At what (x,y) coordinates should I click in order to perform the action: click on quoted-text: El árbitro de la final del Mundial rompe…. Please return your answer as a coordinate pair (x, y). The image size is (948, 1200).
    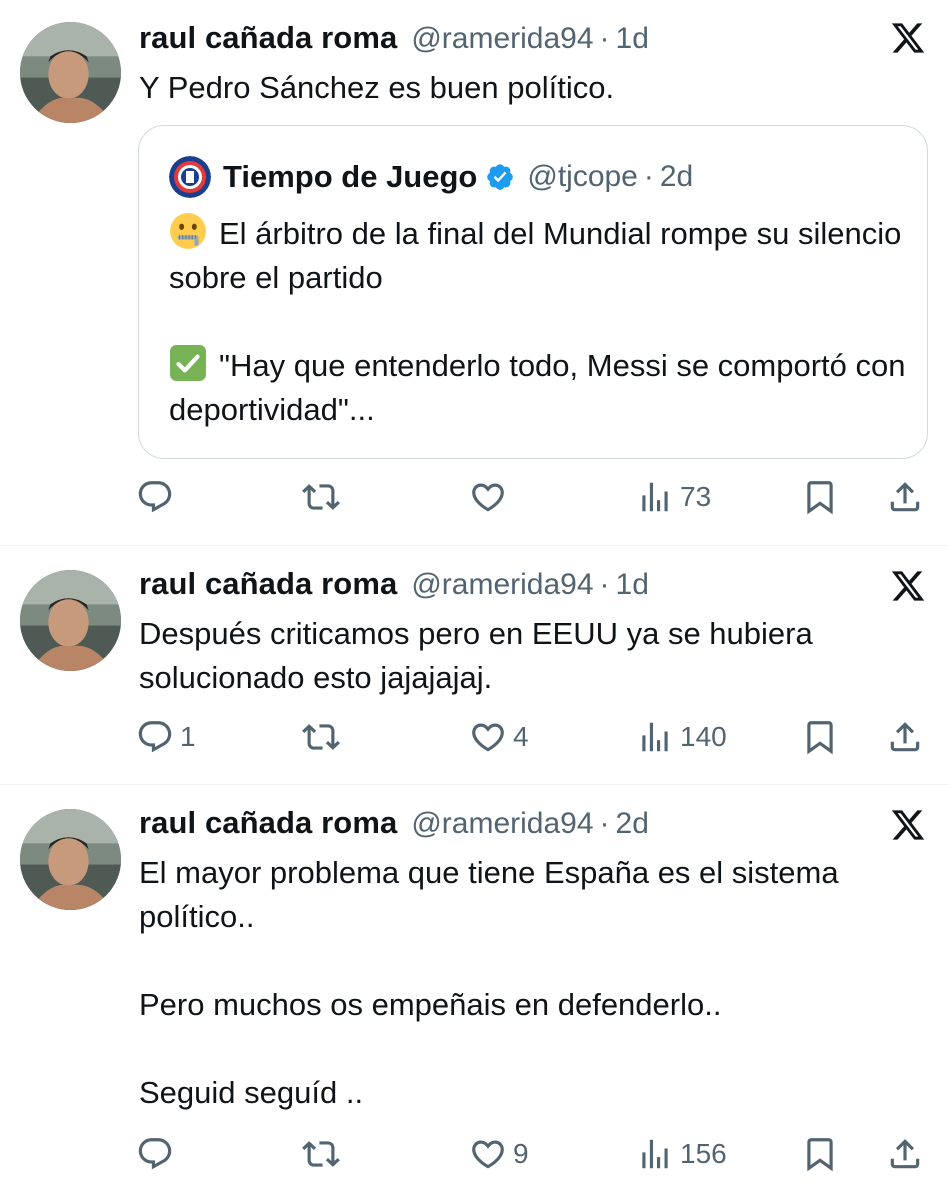
    Looking at the image, I should click on (535, 255).